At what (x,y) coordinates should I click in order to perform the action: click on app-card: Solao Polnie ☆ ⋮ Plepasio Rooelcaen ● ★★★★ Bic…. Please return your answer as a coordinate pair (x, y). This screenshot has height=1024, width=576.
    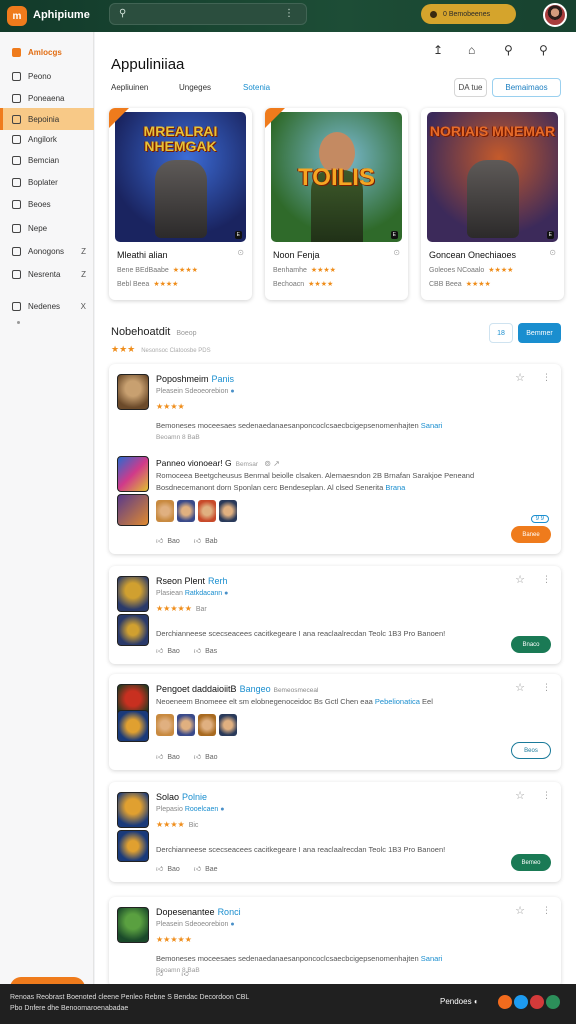
    Looking at the image, I should click on (335, 832).